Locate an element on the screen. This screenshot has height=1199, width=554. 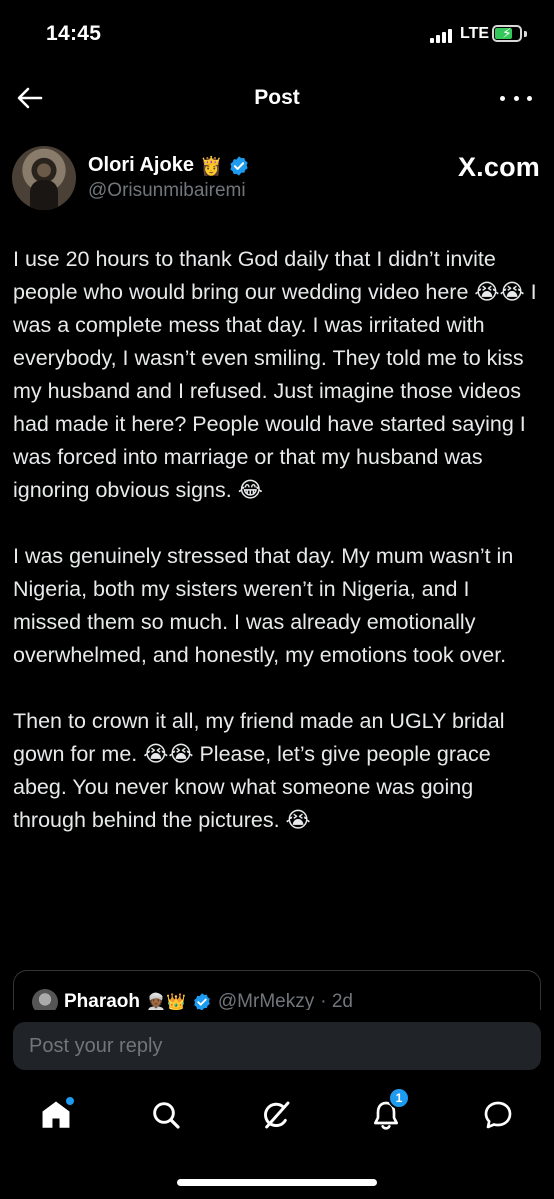
post-header: Post is located at coordinates (277, 100).